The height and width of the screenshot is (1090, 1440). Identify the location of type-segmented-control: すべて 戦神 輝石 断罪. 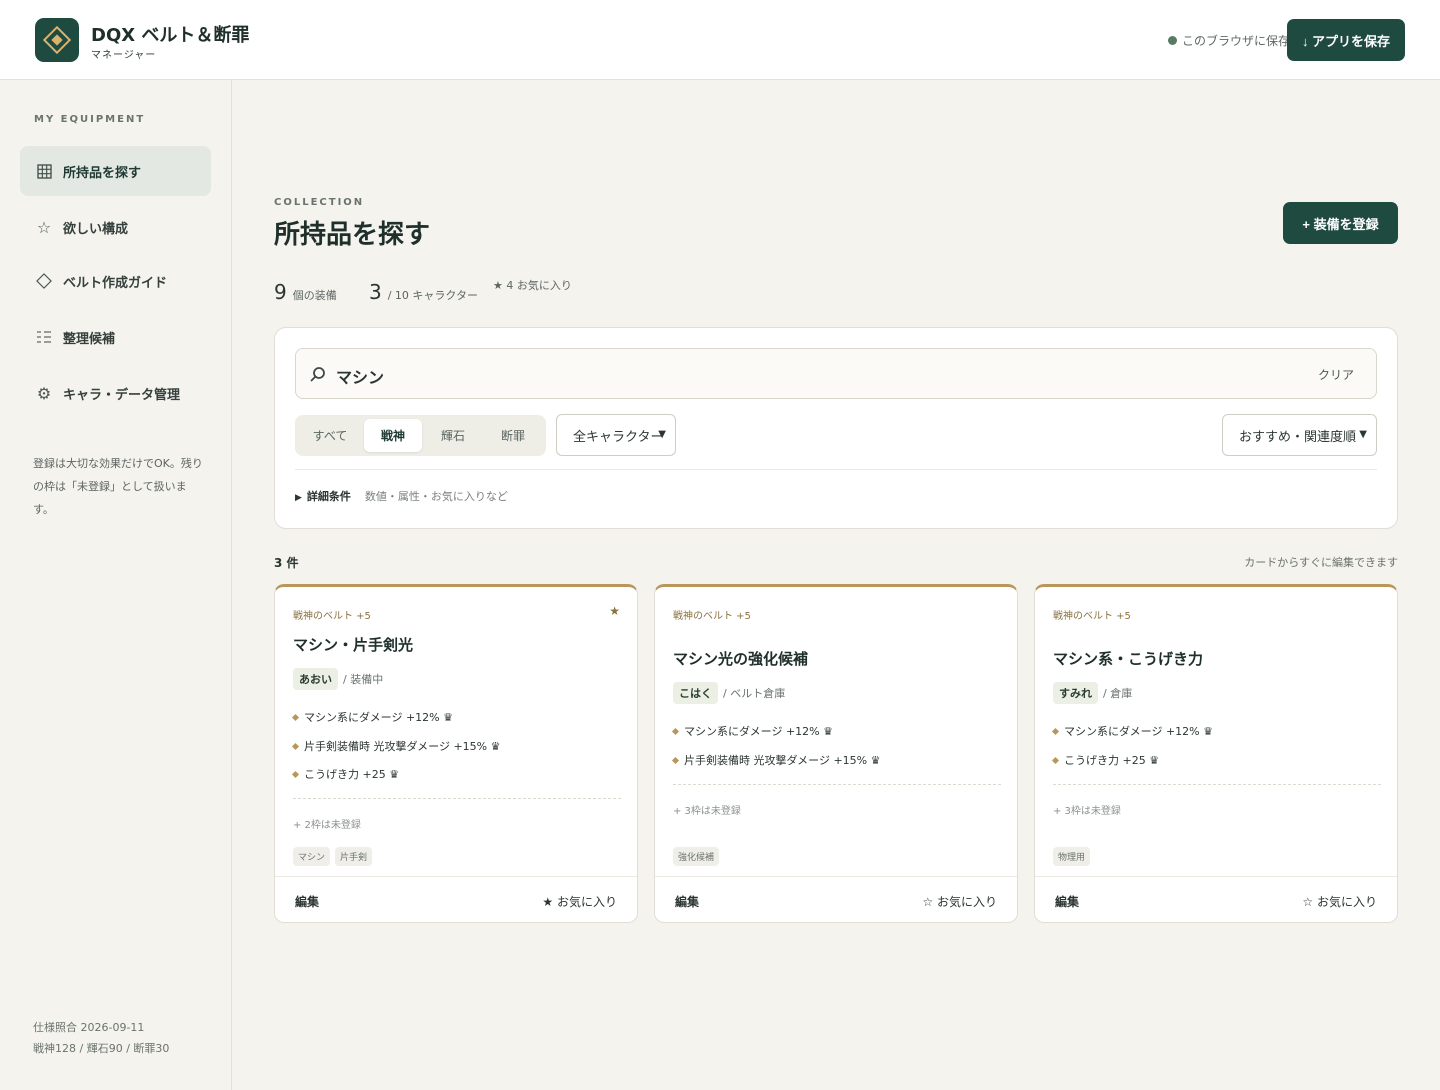
(420, 435).